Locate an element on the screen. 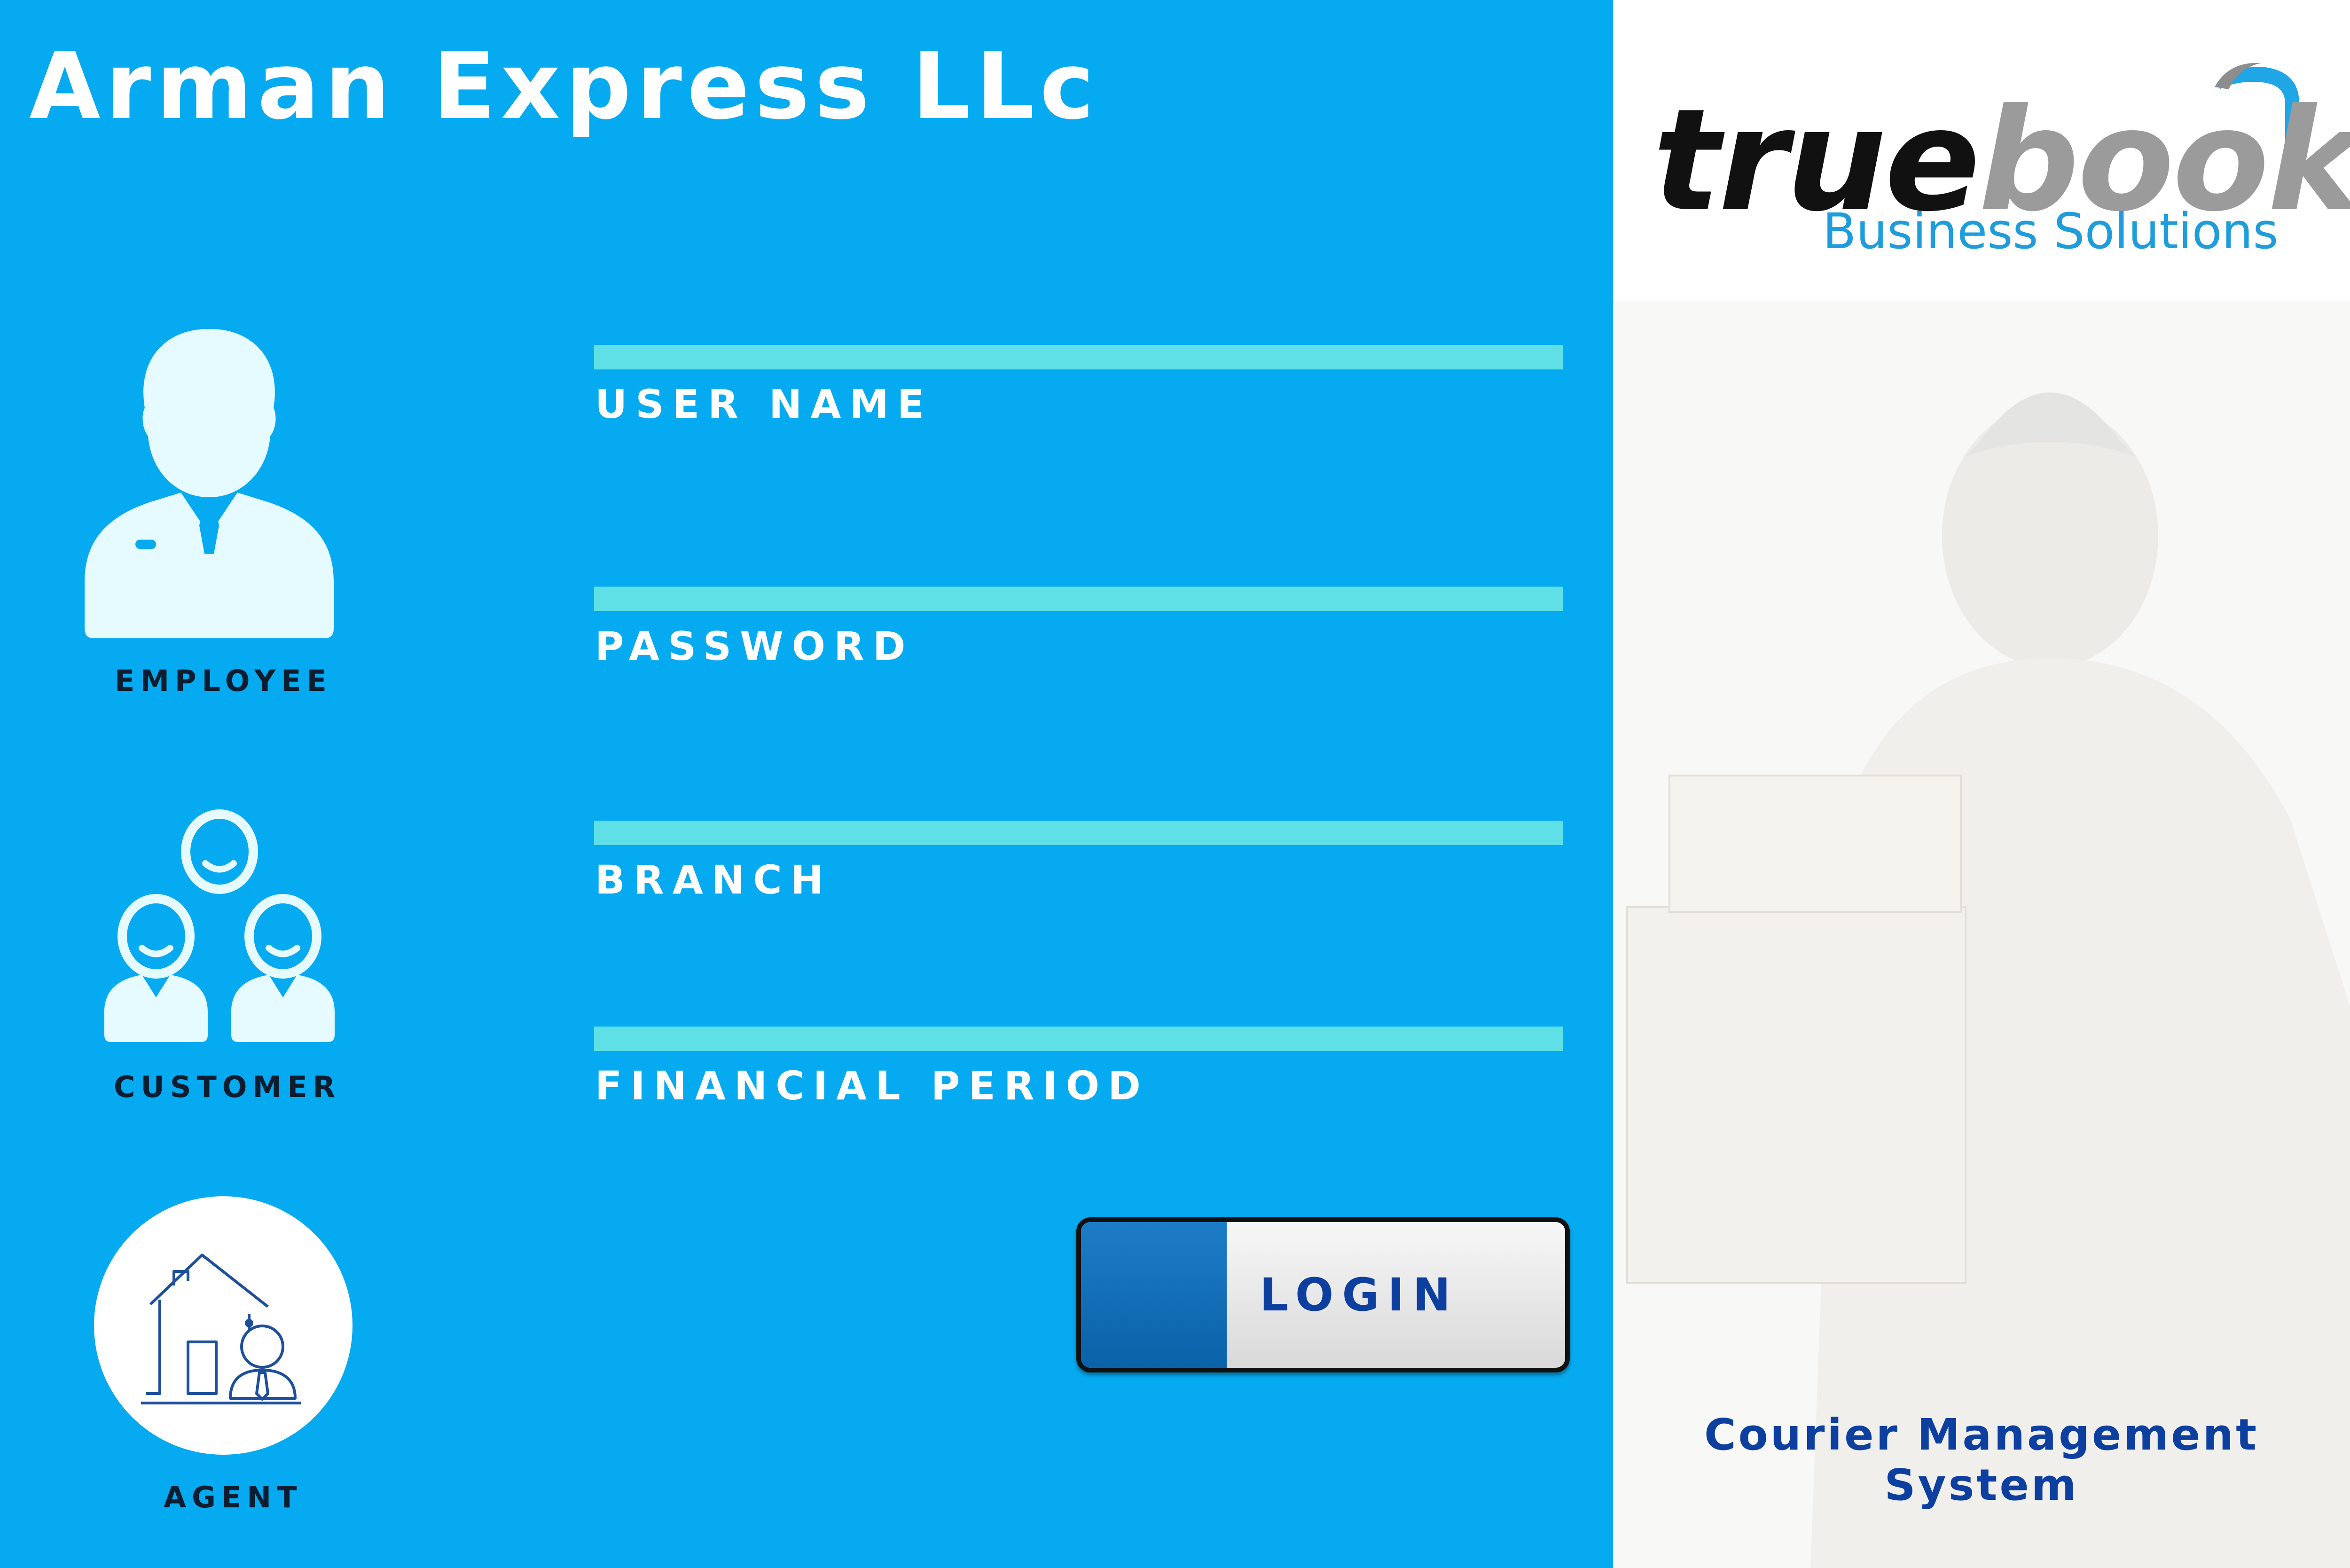  login-button-accent is located at coordinates (1154, 1295).